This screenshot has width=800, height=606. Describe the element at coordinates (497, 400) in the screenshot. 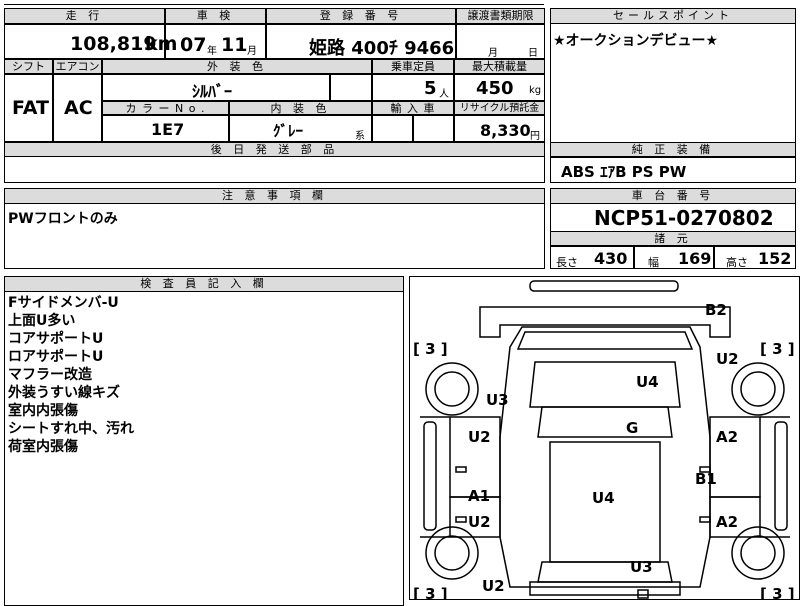

I see `mark-u3-fl: U3` at that location.